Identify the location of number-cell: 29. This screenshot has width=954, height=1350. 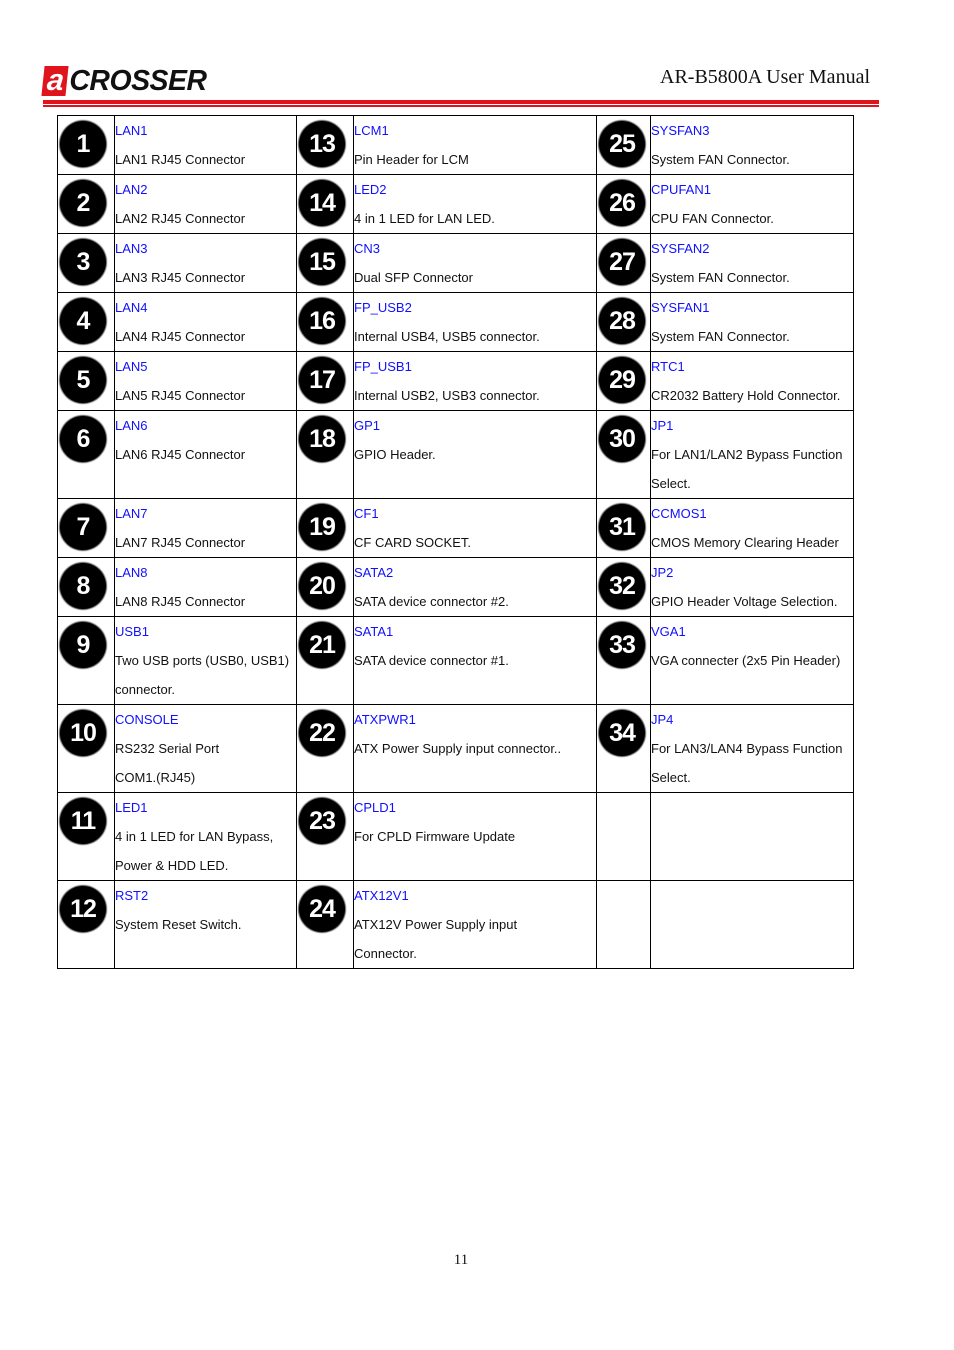
(623, 381).